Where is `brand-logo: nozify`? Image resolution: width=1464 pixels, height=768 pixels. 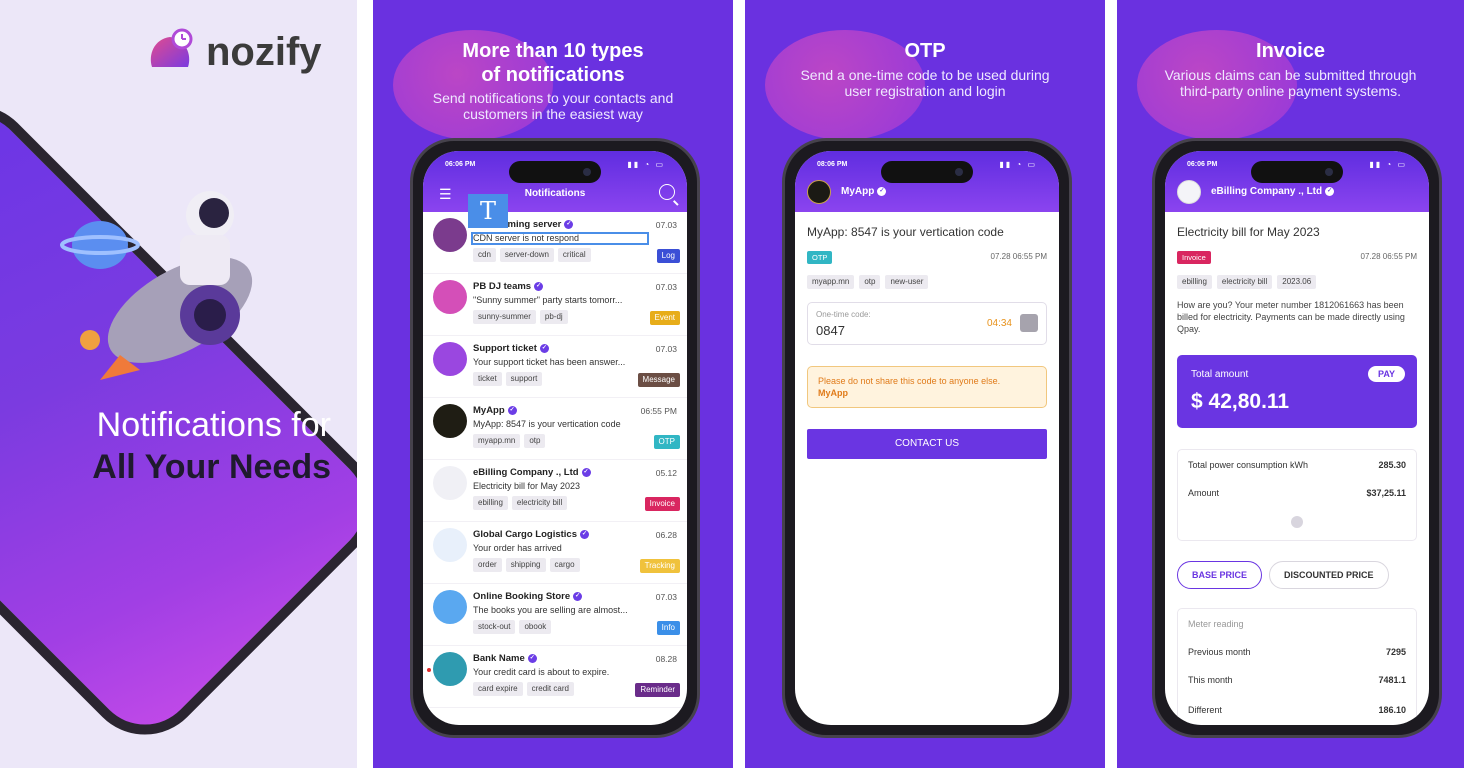 brand-logo: nozify is located at coordinates (232, 52).